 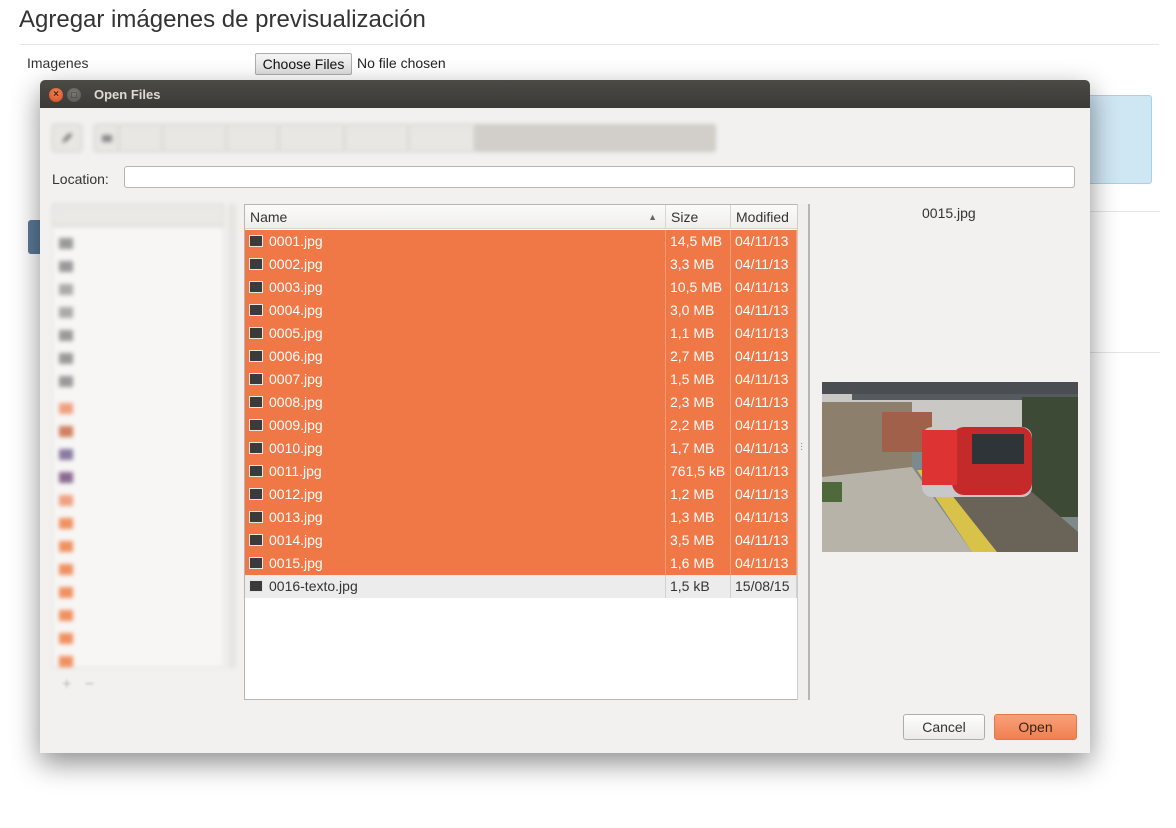 What do you see at coordinates (455, 356) in the screenshot?
I see `file-name-cell: 0006.jpg` at bounding box center [455, 356].